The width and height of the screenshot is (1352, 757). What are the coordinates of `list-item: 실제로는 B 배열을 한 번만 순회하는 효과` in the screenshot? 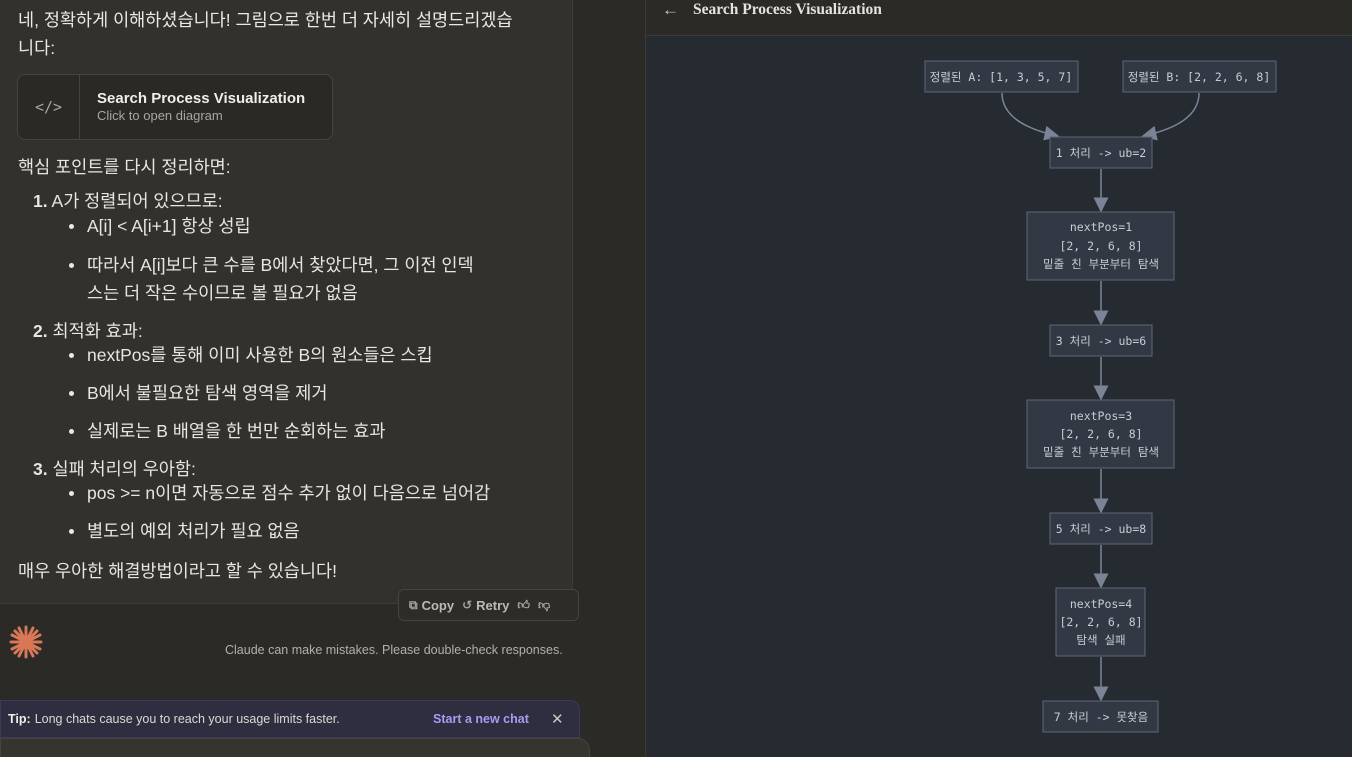 It's located at (293, 431).